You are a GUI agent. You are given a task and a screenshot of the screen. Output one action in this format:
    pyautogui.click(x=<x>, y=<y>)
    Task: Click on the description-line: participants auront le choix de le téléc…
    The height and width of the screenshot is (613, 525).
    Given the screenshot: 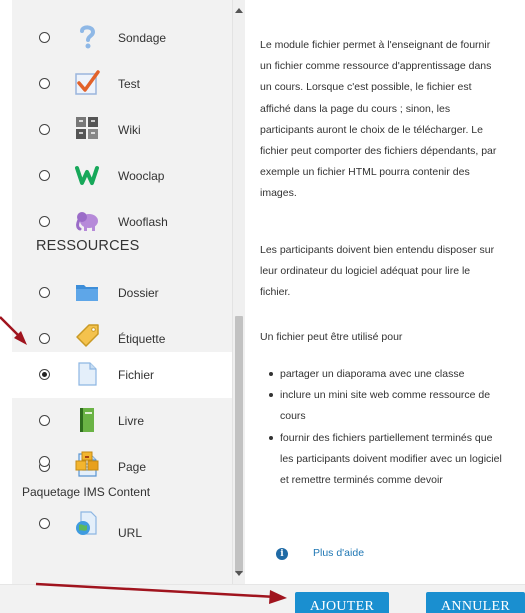 What is the action you would take?
    pyautogui.click(x=371, y=129)
    